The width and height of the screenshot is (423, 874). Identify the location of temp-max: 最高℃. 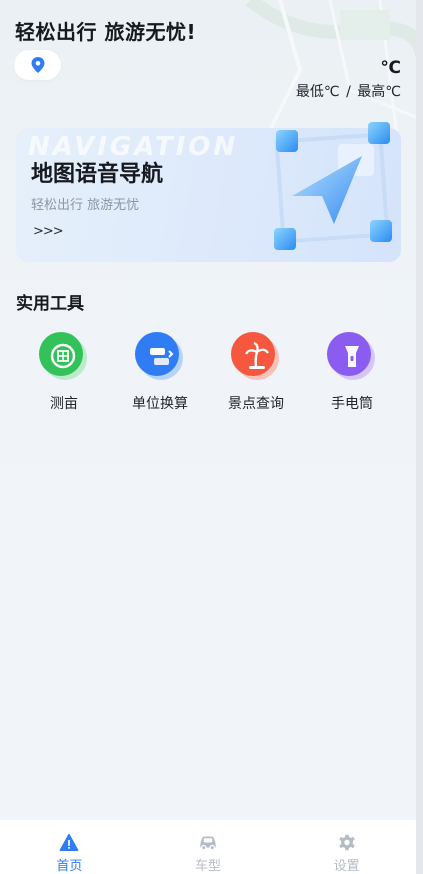
(379, 92).